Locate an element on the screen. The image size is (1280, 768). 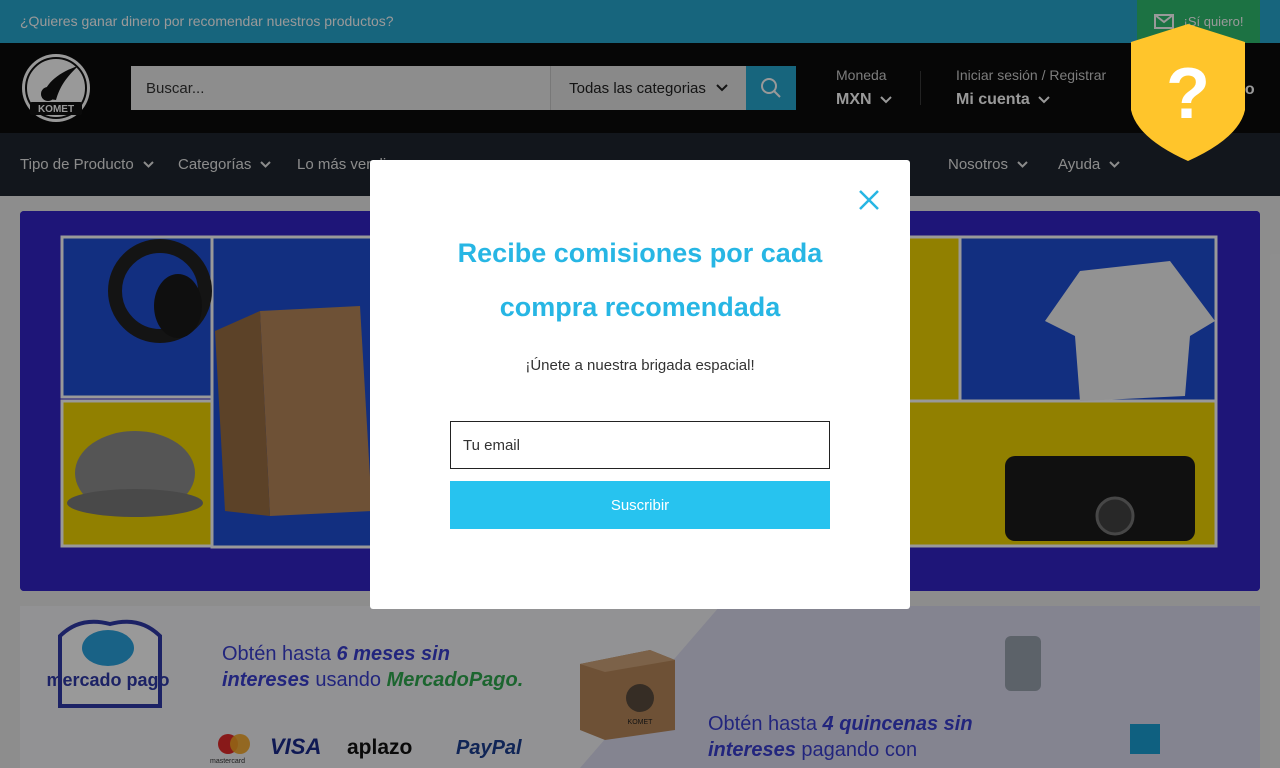
subscribe-button: Suscribir is located at coordinates (640, 505).